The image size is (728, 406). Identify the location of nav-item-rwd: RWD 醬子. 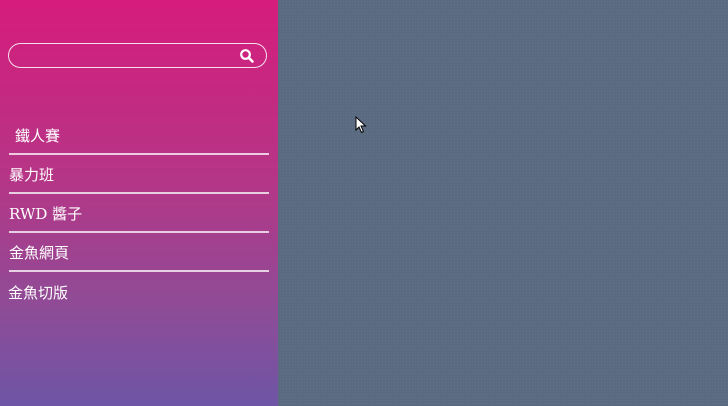
(139, 213).